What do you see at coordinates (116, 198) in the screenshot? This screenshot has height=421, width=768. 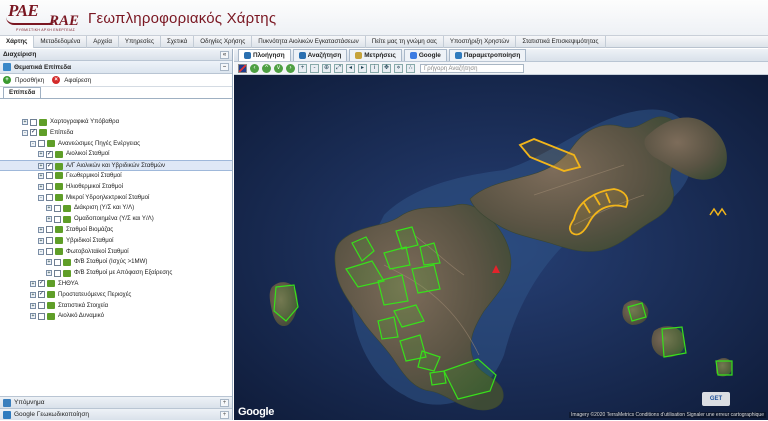 I see `layer-tree-row: - Μικροί Υδροηλεκτρικοί Σταθμοί` at bounding box center [116, 198].